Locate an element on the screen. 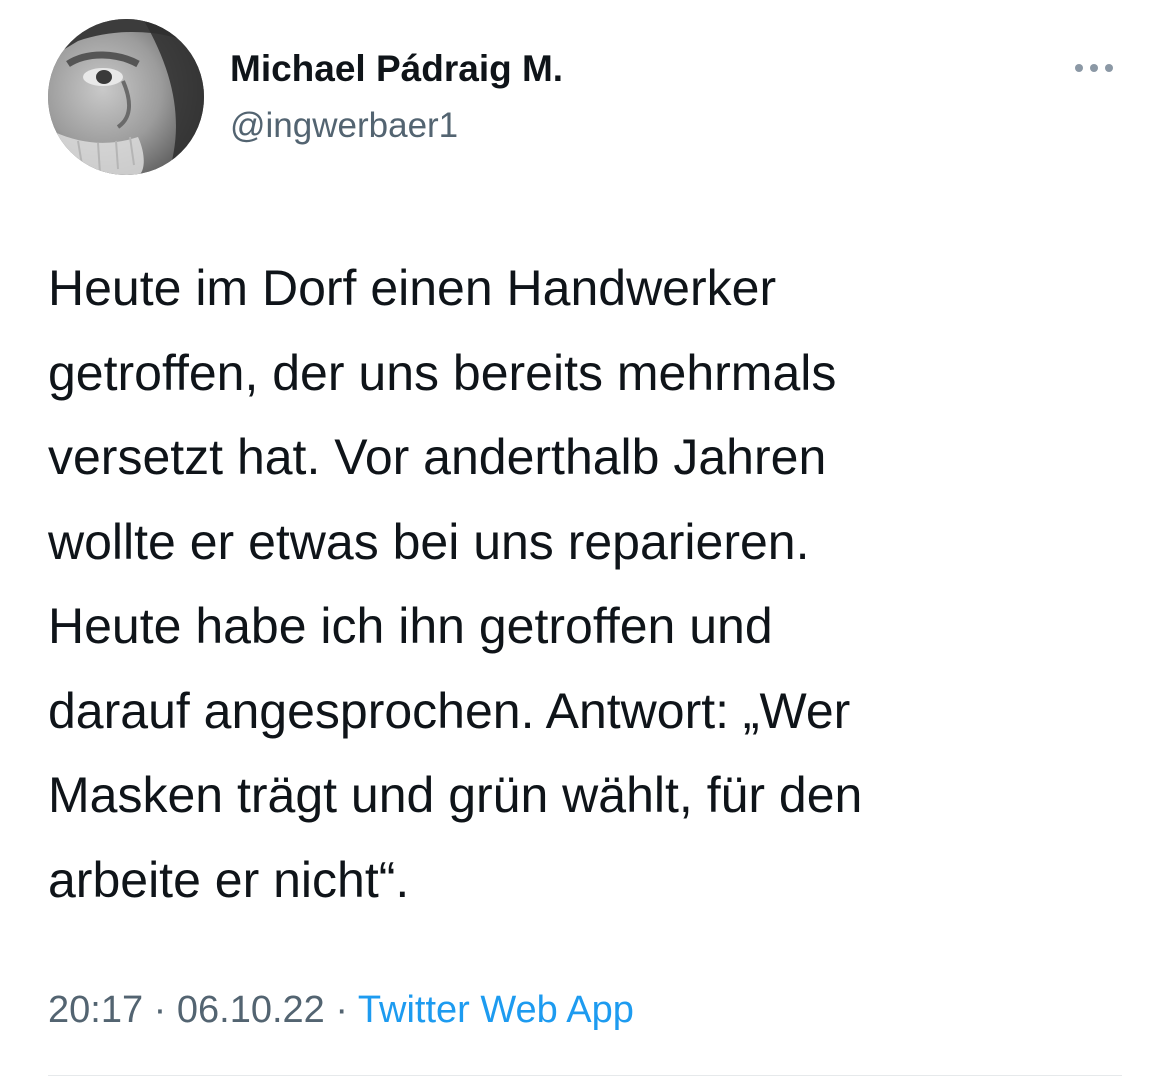 The width and height of the screenshot is (1170, 1077). tweet-text-line: arbeite er nicht“. is located at coordinates (229, 879).